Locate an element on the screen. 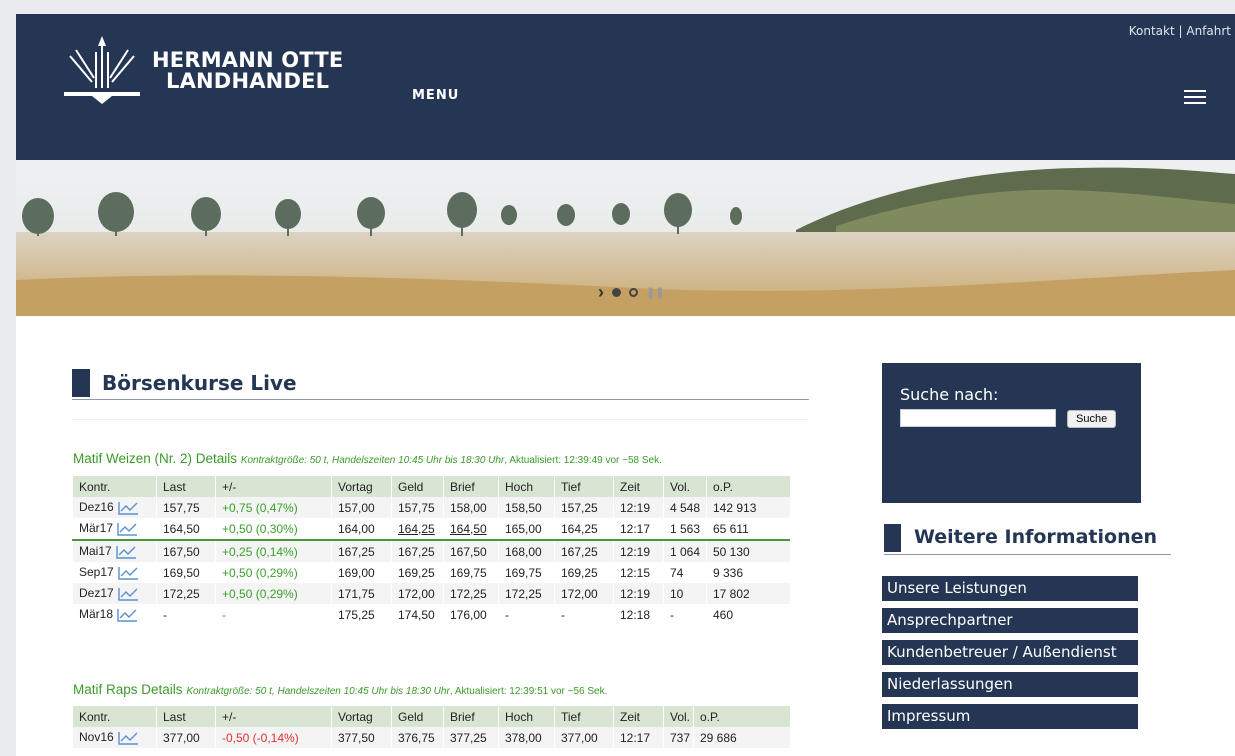 This screenshot has height=756, width=1235. search-button: Suche is located at coordinates (1092, 419).